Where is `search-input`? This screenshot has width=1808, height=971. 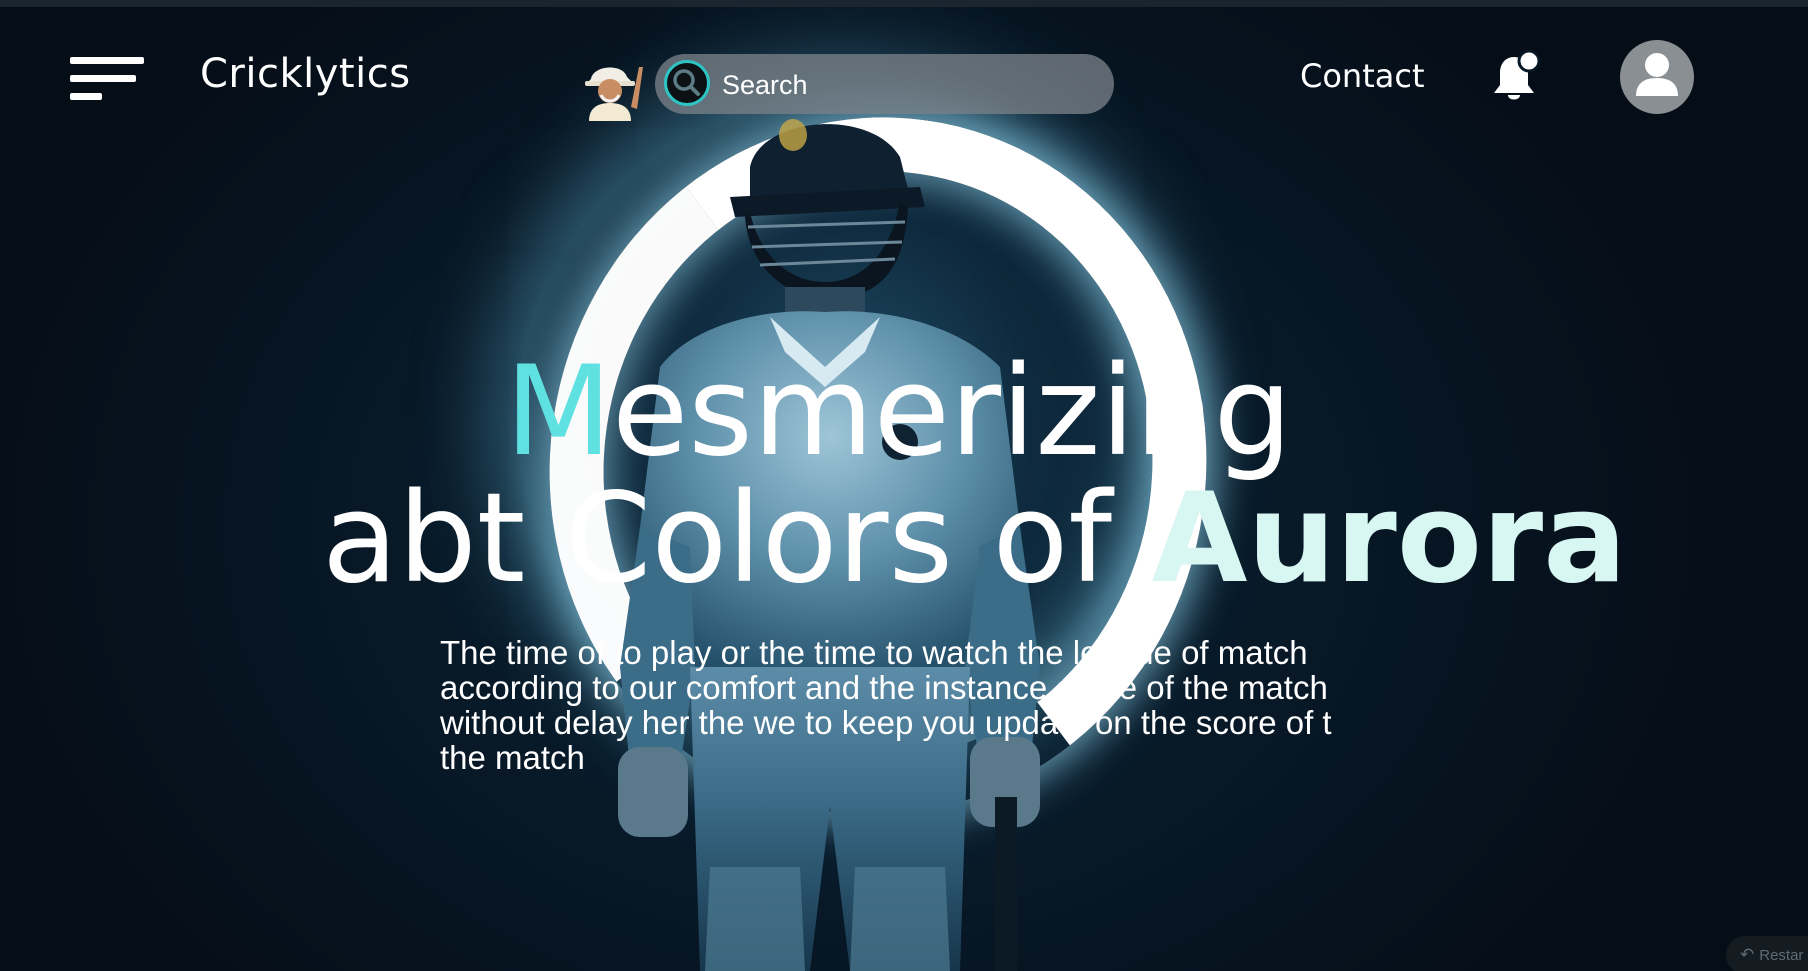
search-input is located at coordinates (912, 85).